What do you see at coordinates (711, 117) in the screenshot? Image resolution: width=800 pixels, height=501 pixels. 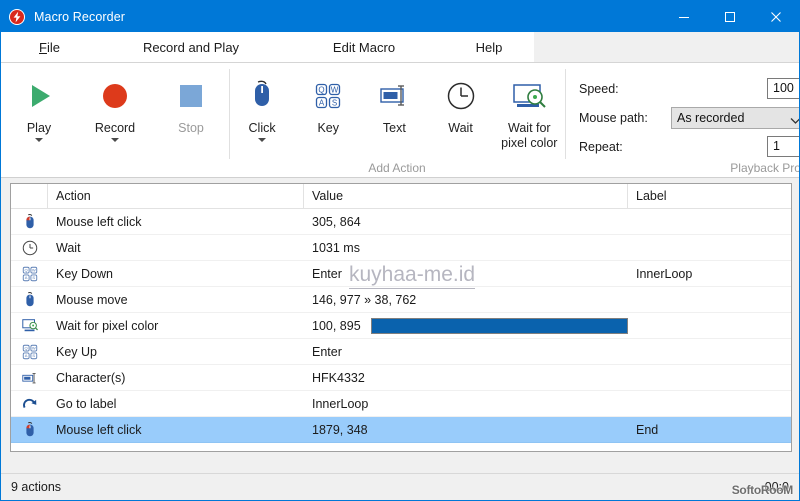 I see `mouse-path-value: As recorded` at bounding box center [711, 117].